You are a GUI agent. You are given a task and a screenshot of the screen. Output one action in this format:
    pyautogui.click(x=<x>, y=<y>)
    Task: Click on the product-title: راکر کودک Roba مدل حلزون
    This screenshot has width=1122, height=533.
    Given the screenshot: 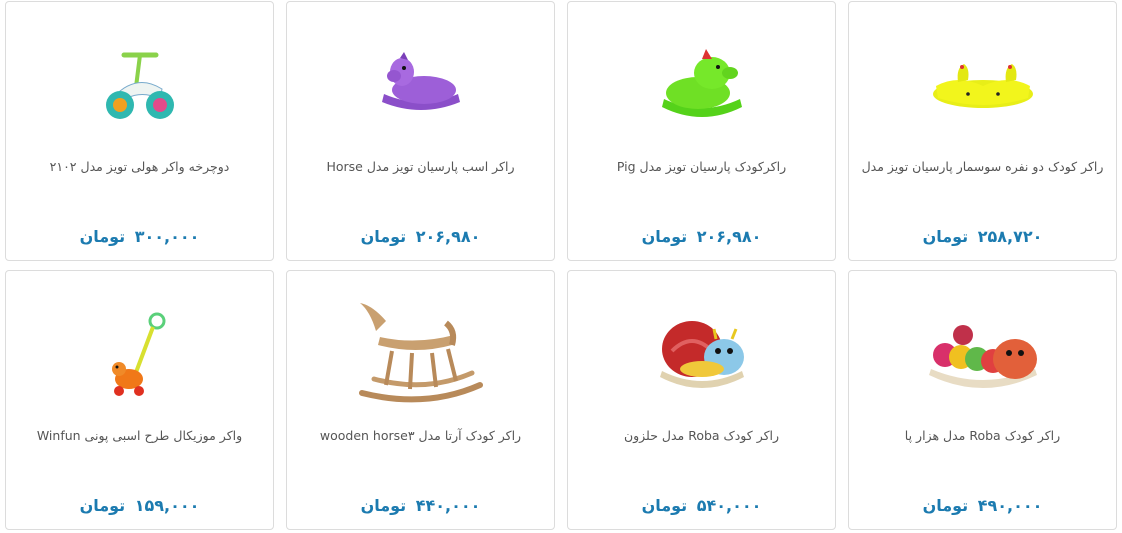 What is the action you would take?
    pyautogui.click(x=701, y=435)
    